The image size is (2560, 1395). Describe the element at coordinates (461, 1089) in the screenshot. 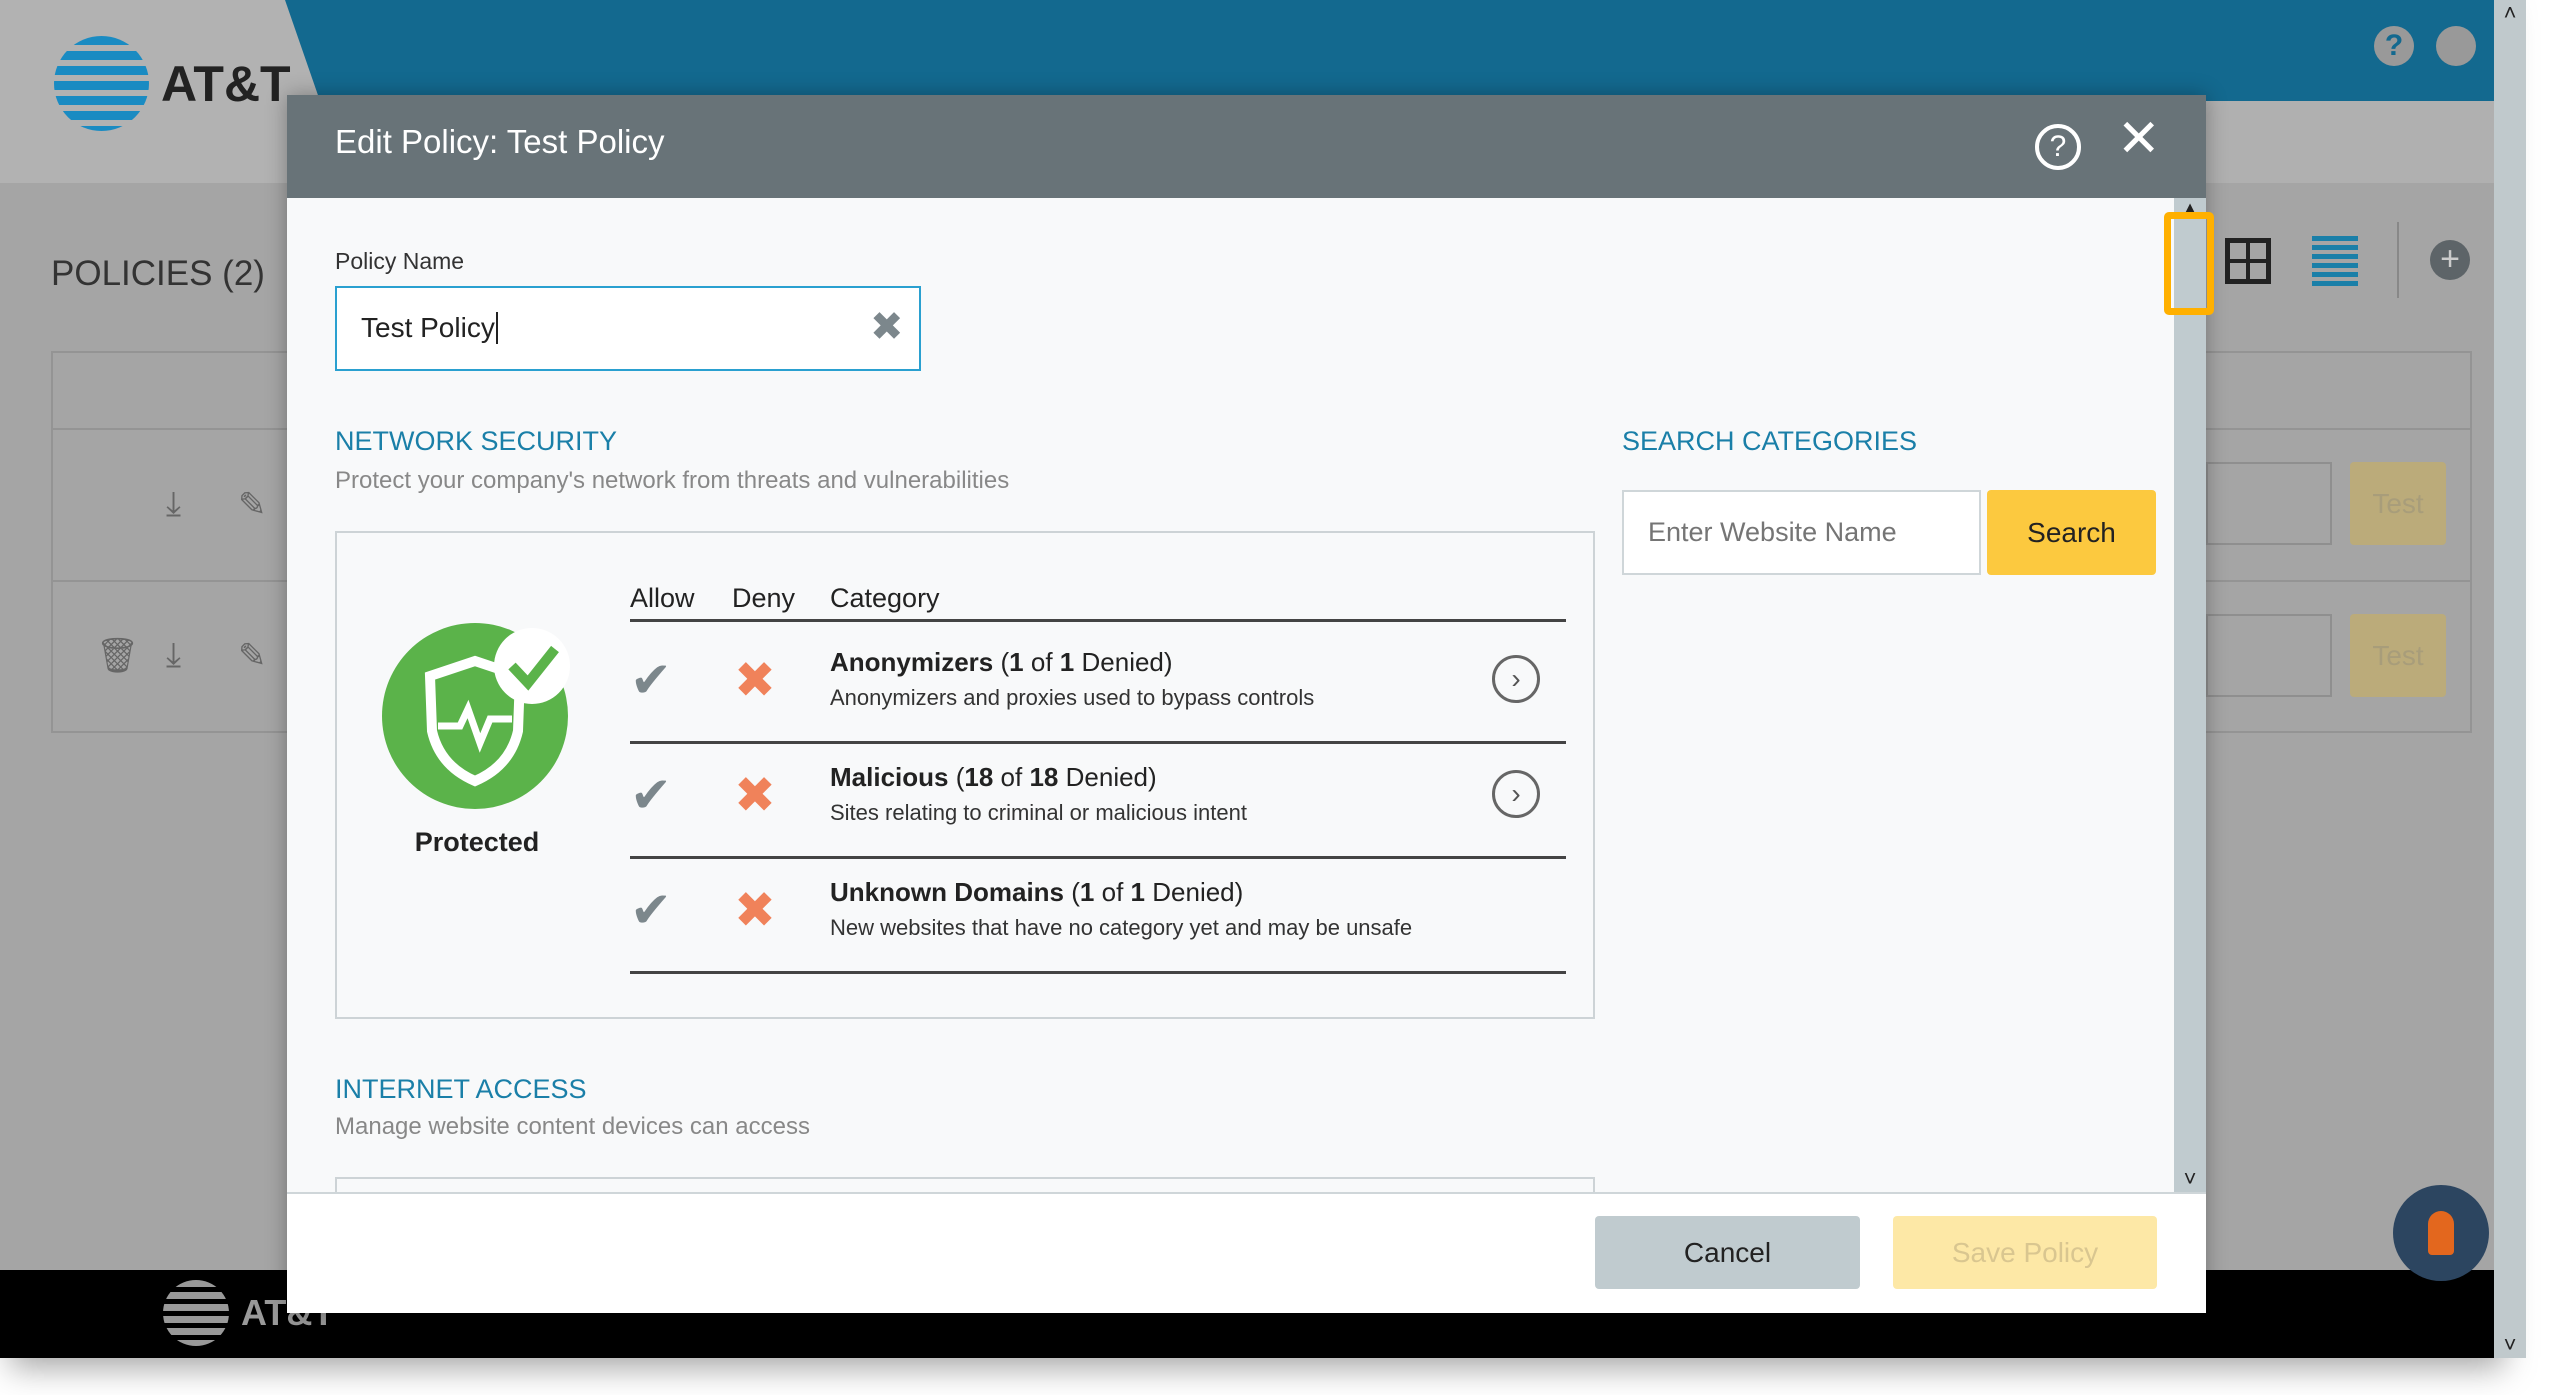

I see `internet-access-title: INTERNET ACCESS` at that location.